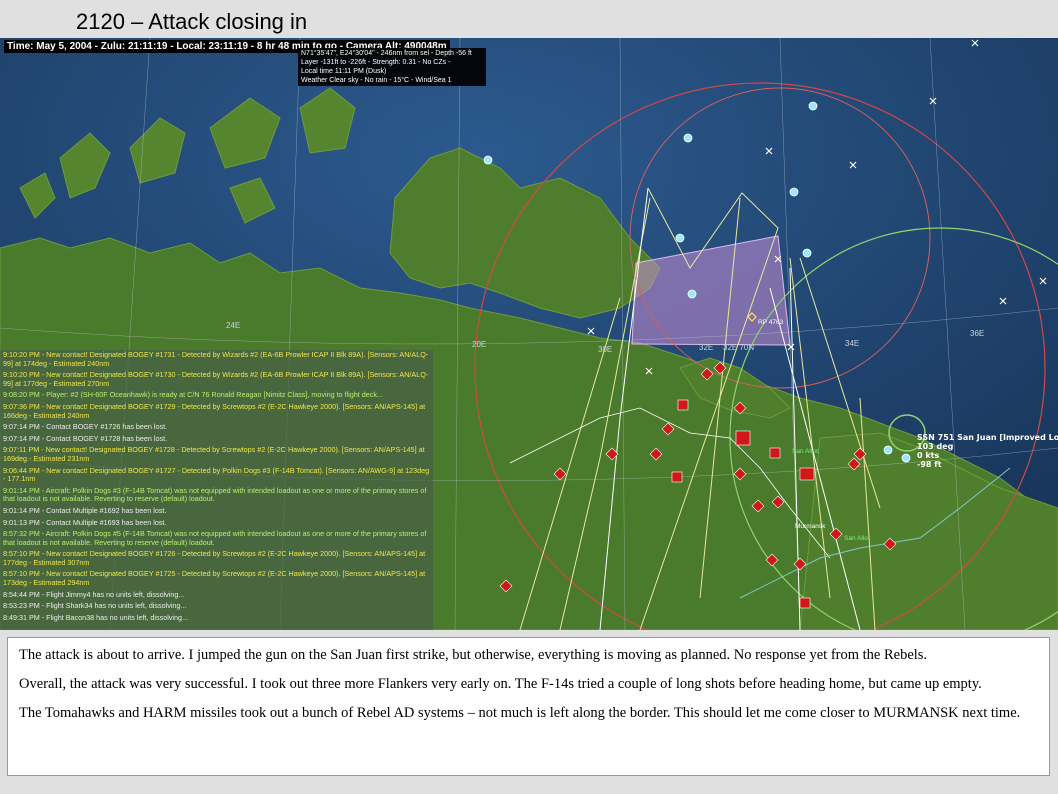 The height and width of the screenshot is (794, 1058). Describe the element at coordinates (977, 333) in the screenshot. I see `lon-label: 36E` at that location.